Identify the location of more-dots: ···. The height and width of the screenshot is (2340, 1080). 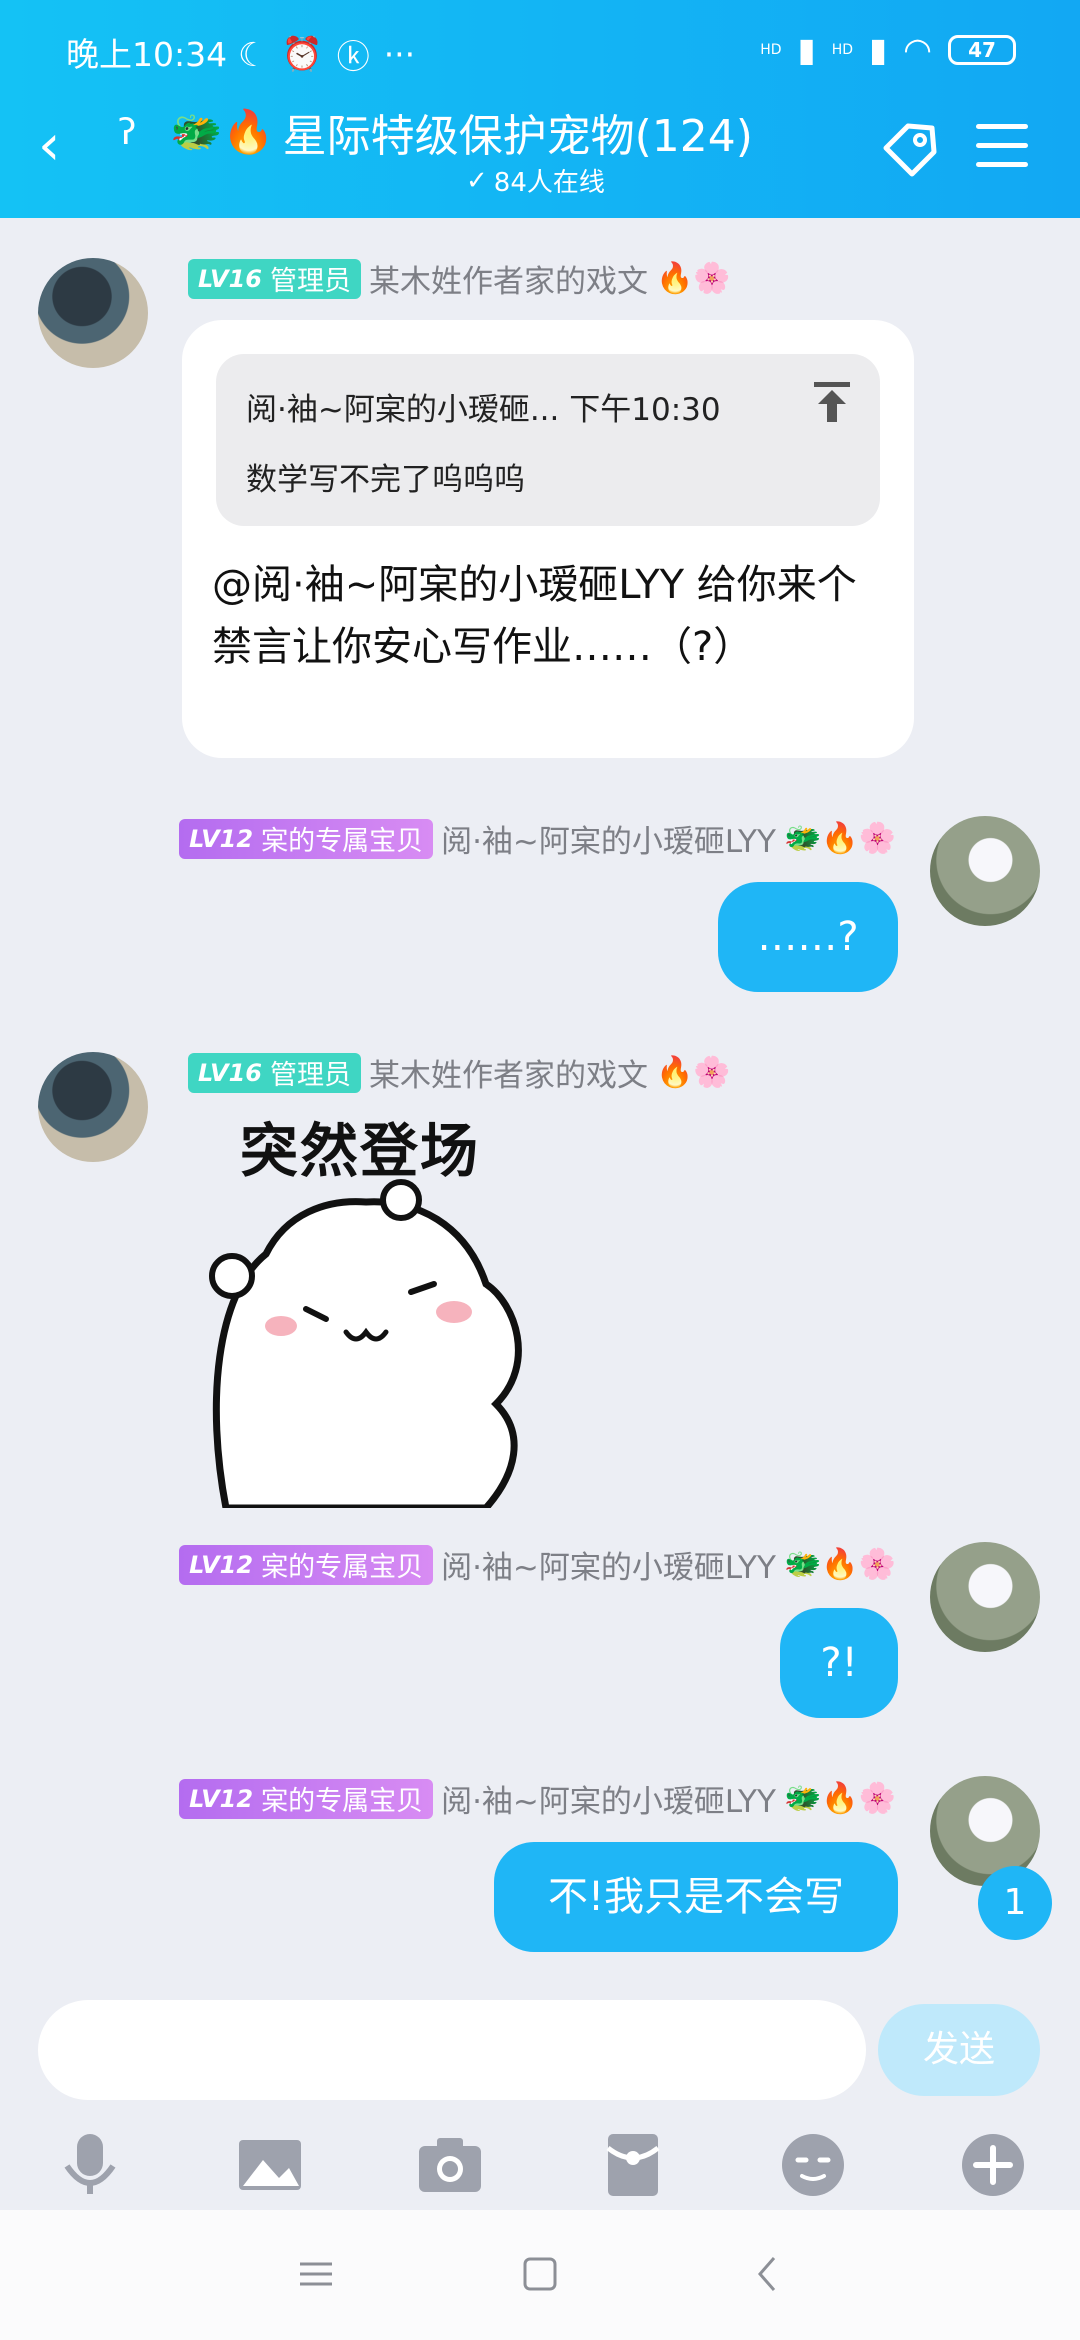
(399, 54).